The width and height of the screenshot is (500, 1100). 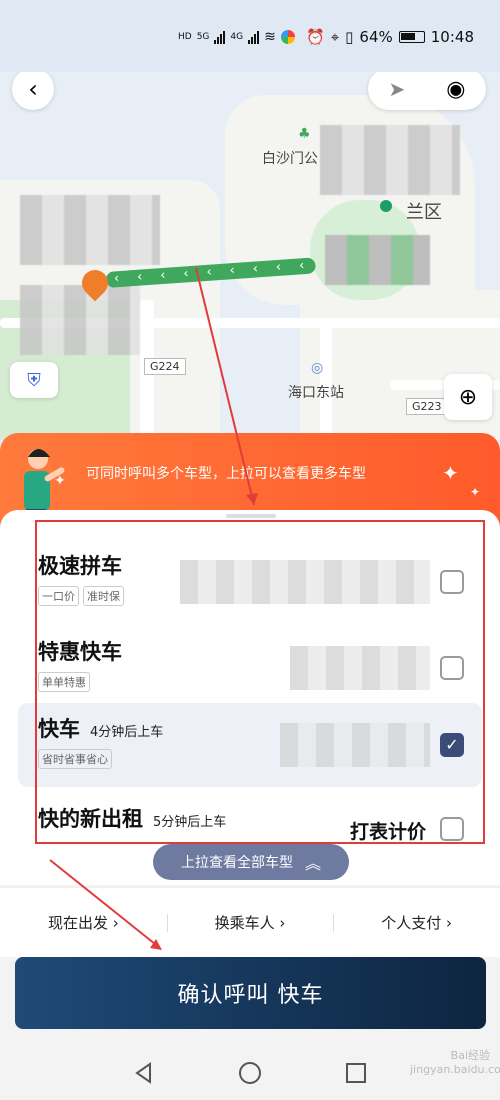 What do you see at coordinates (376, 37) in the screenshot?
I see `battery-percent: 64%` at bounding box center [376, 37].